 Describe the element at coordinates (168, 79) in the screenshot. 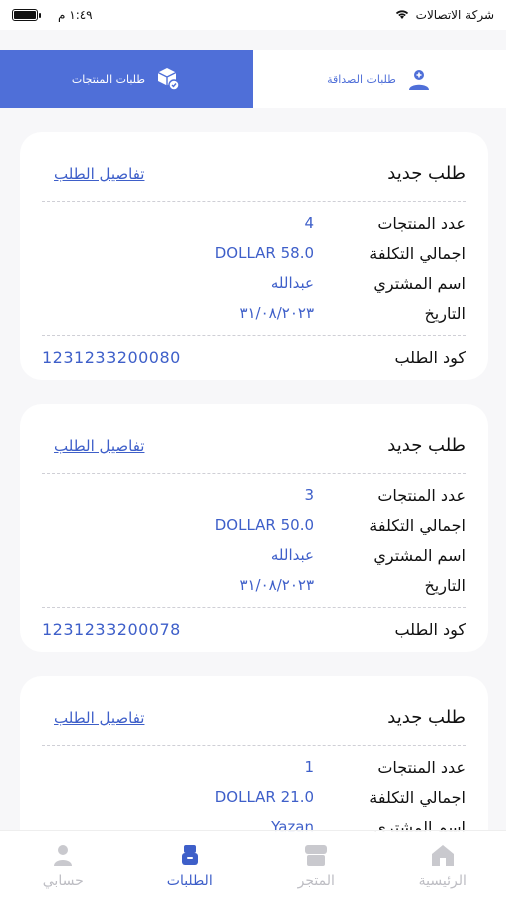

I see `box-icon` at that location.